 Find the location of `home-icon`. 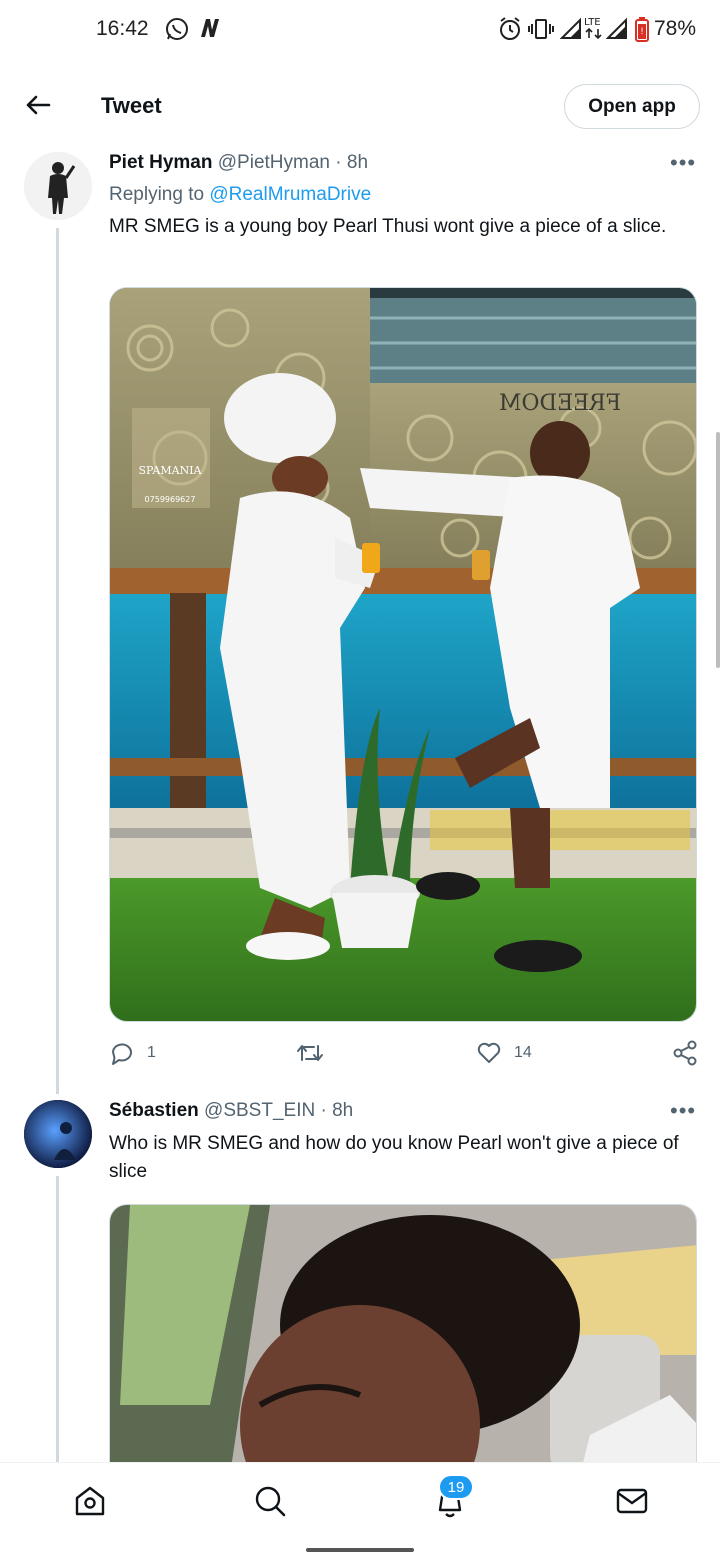

home-icon is located at coordinates (90, 1501).